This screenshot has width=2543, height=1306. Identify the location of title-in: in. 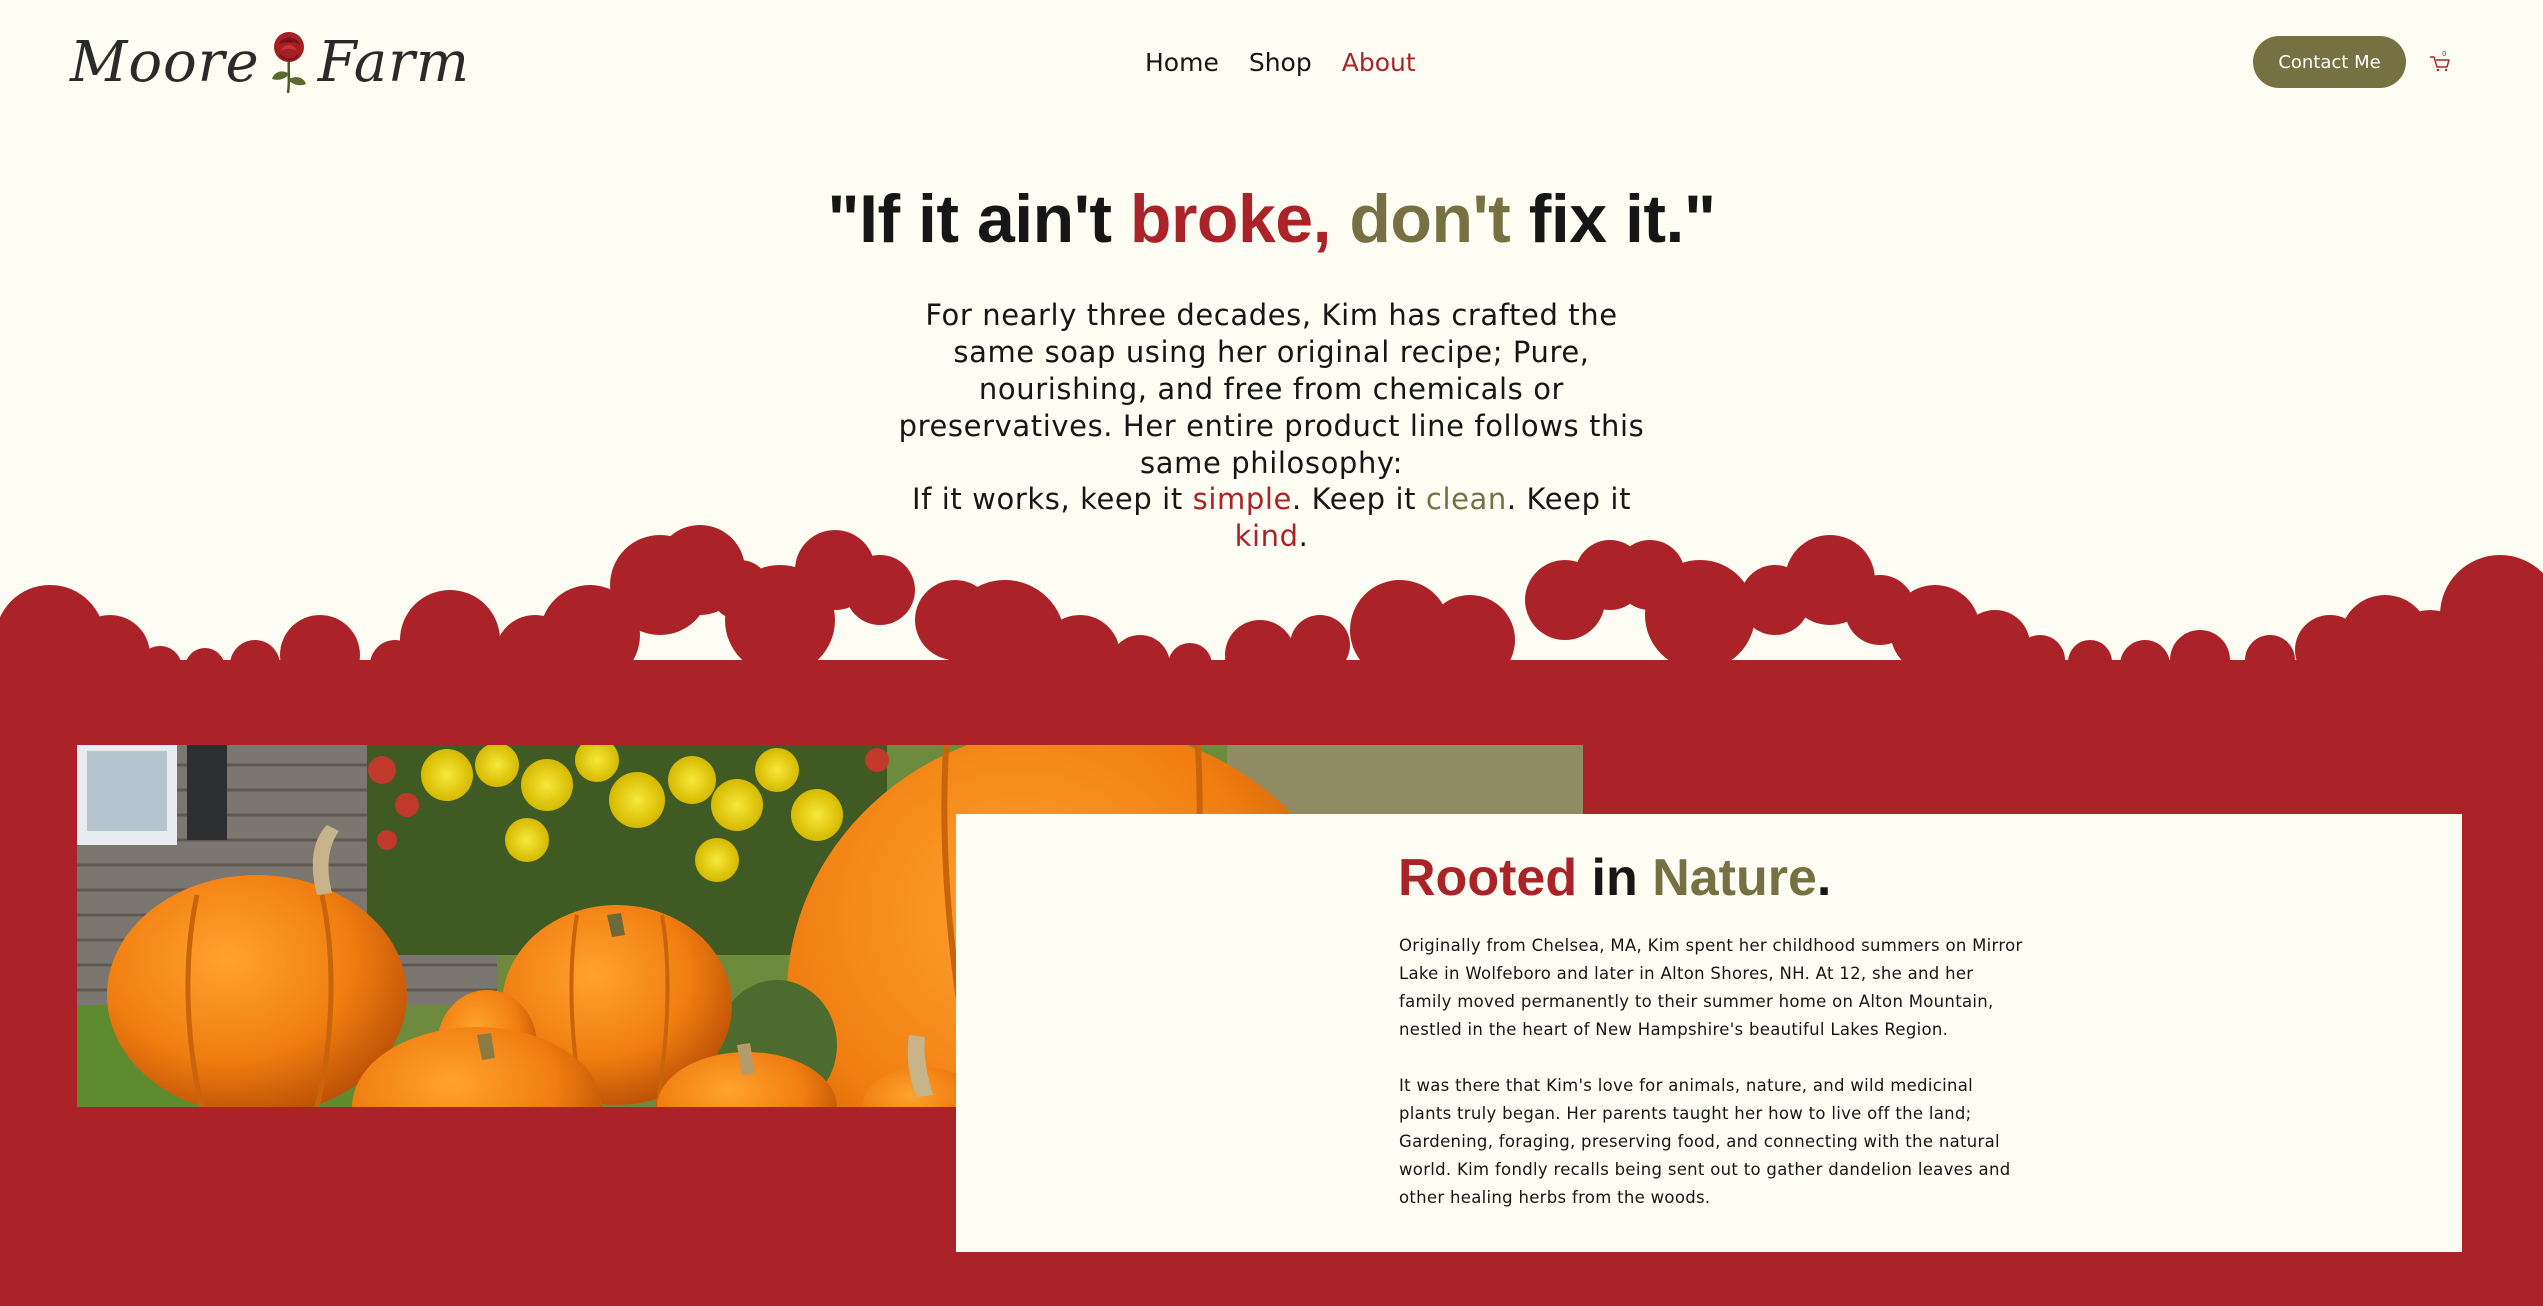
(1615, 878).